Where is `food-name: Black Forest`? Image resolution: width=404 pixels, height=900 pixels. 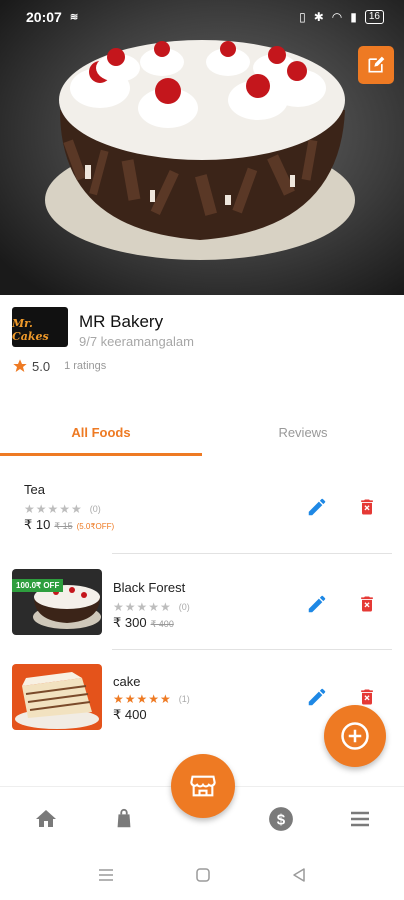
food-name: Black Forest is located at coordinates (149, 587).